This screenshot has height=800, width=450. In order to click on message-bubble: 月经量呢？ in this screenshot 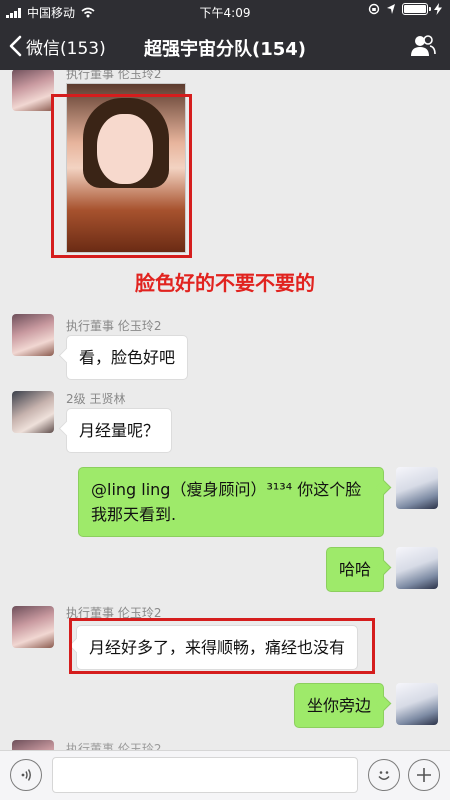, I will do `click(119, 430)`.